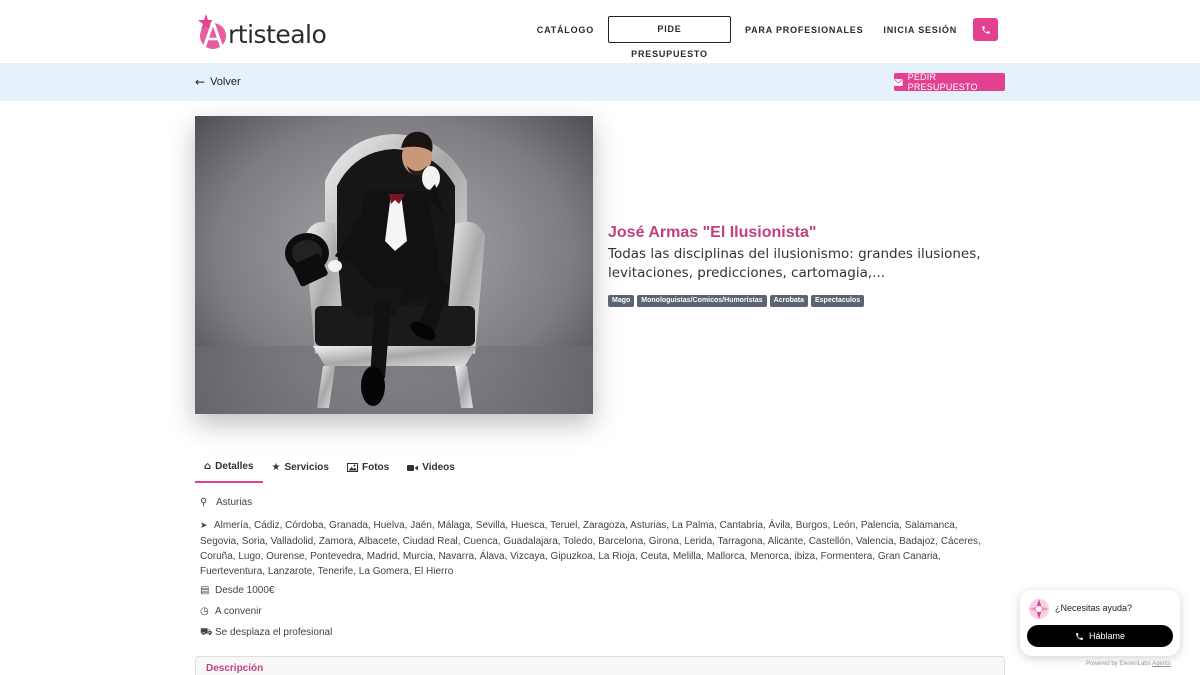 The image size is (1200, 675). What do you see at coordinates (621, 301) in the screenshot?
I see `tag-mago: Mago` at bounding box center [621, 301].